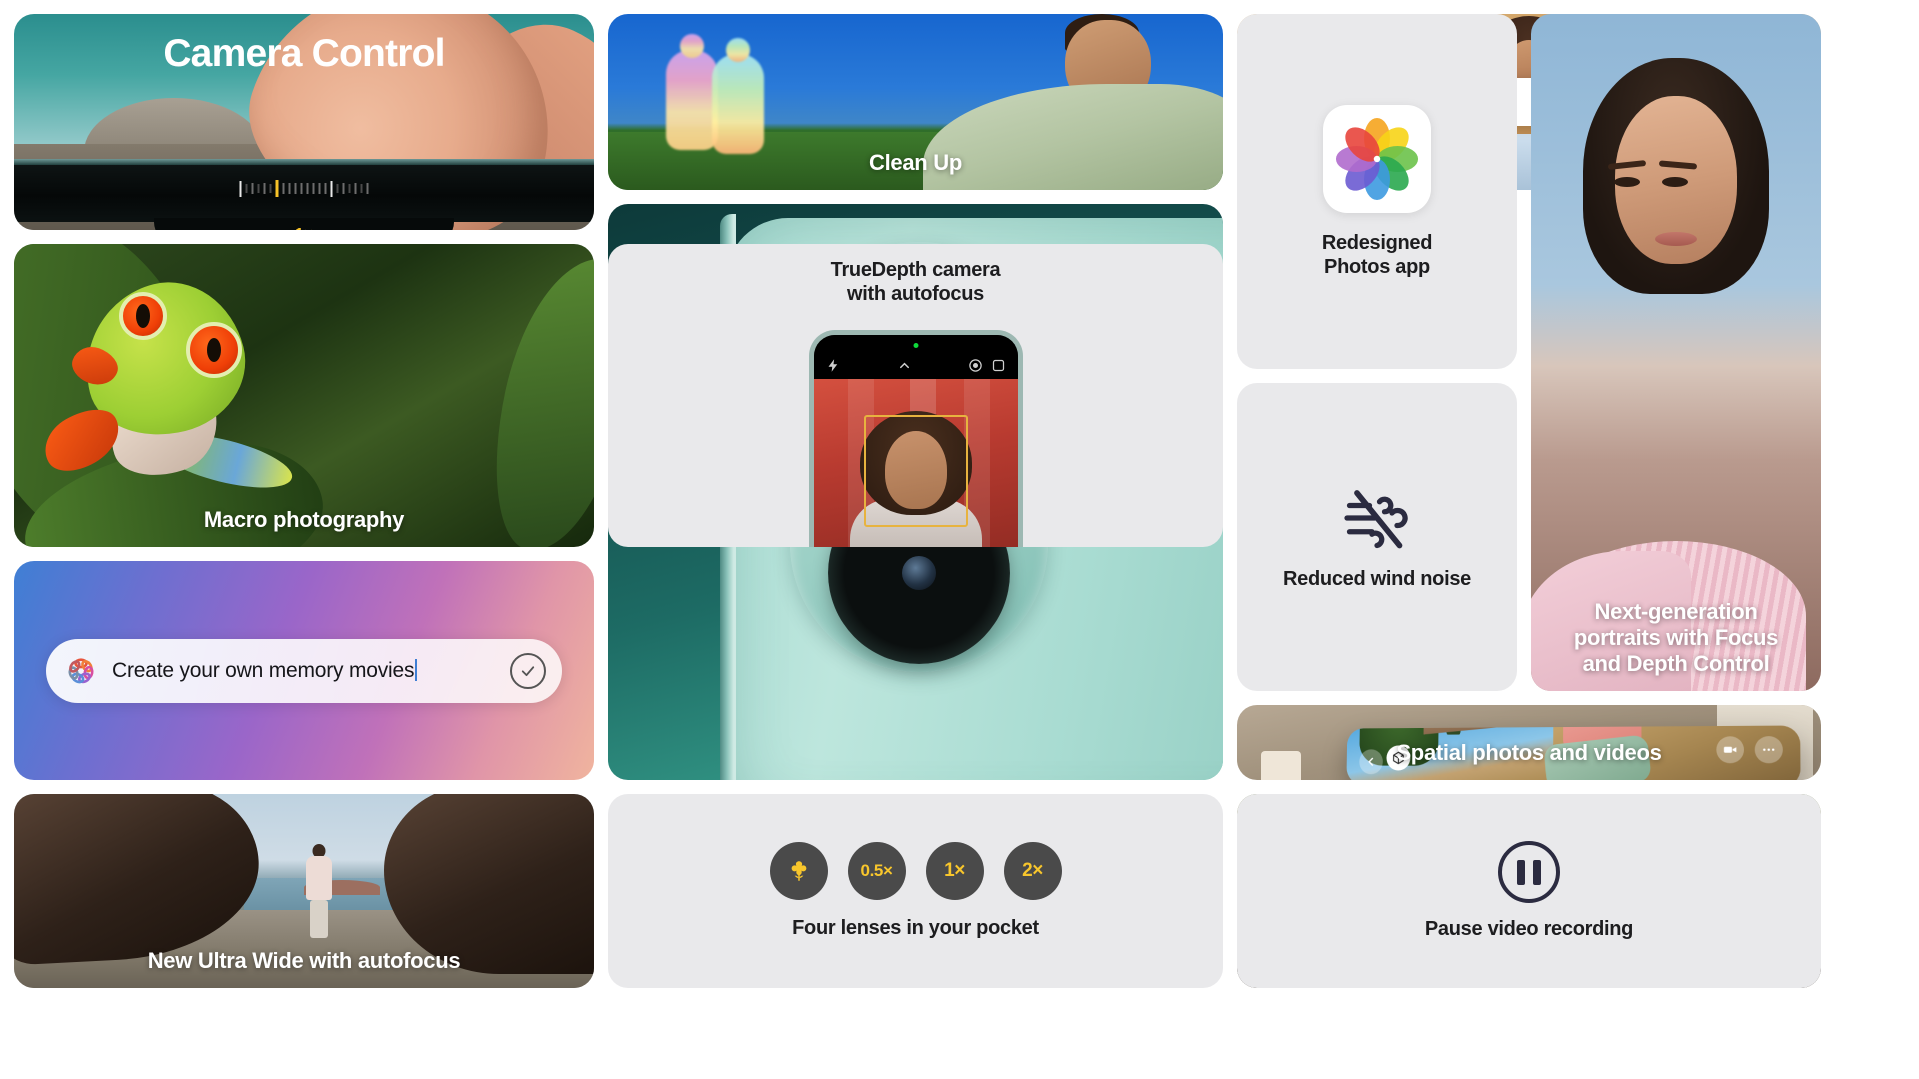  I want to click on lens-selector-row: 0.5× 1× 2×, so click(915, 871).